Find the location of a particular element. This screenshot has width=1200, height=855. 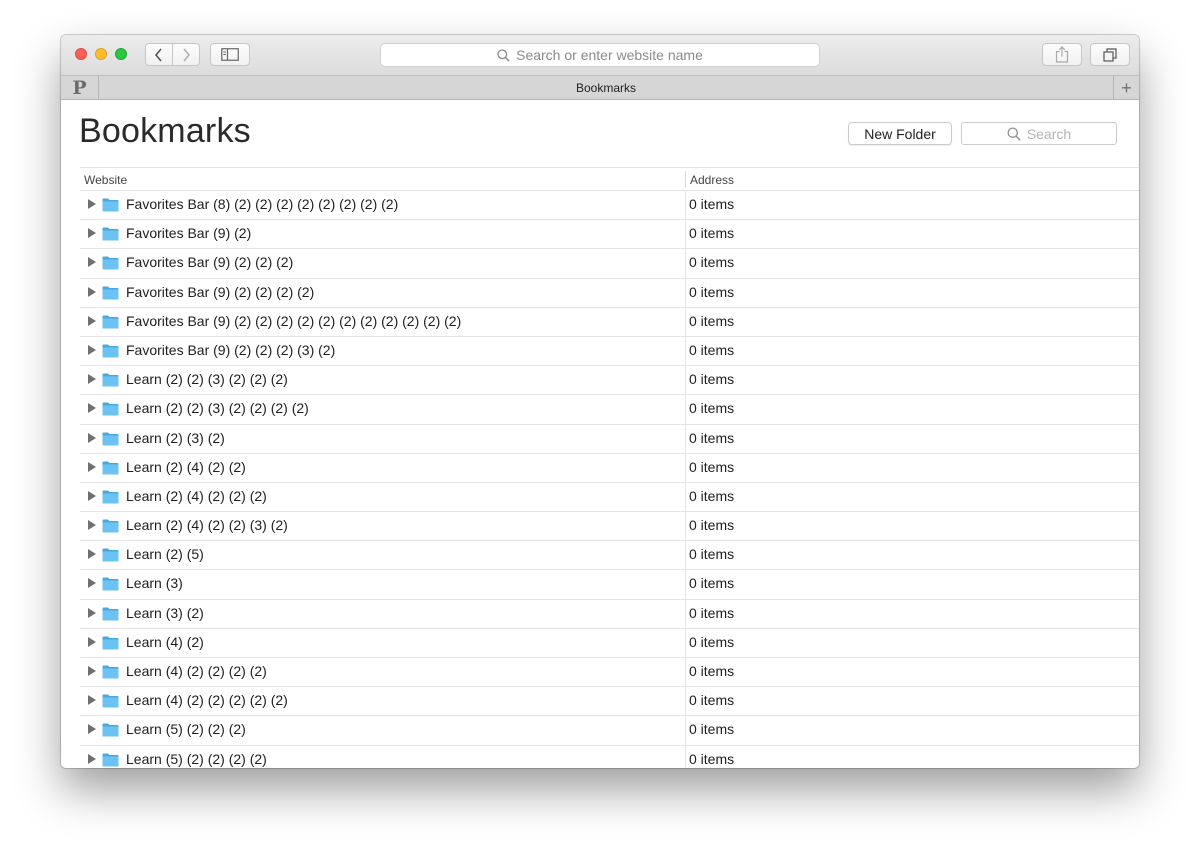

table-row: Favorites Bar (9) (2) (2) (2) 0 items is located at coordinates (609, 264).